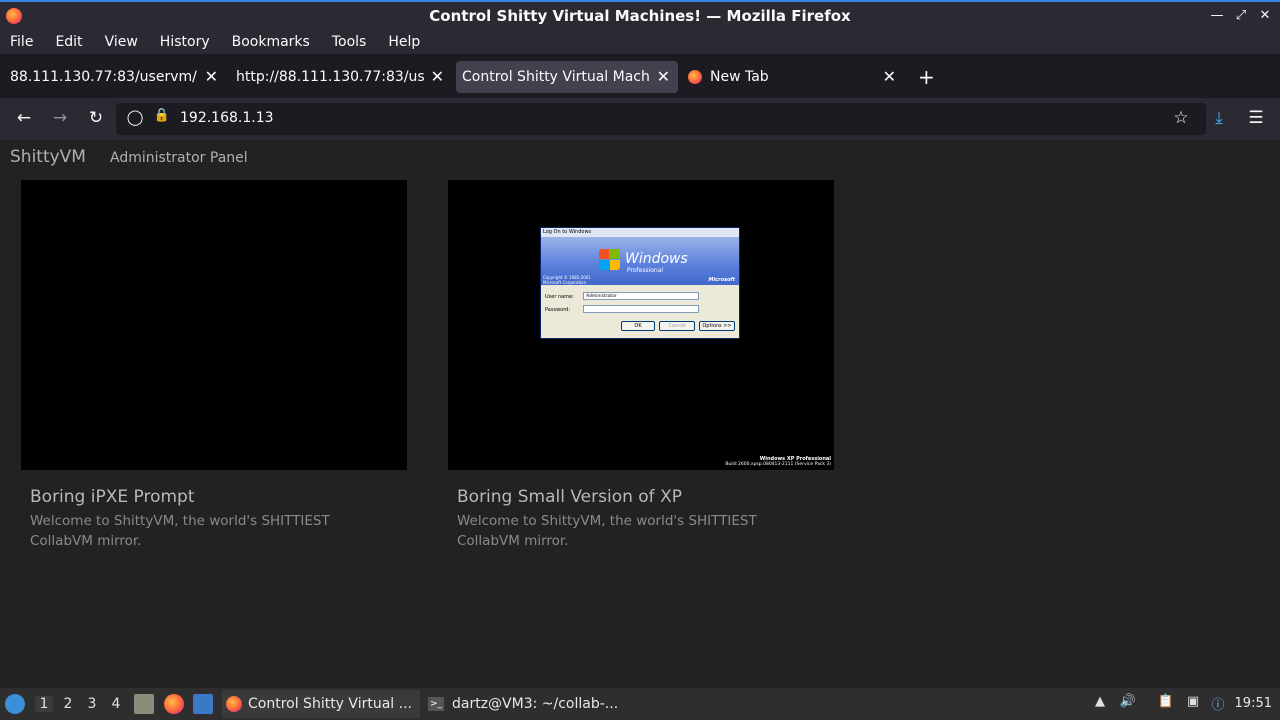 The image size is (1280, 720). I want to click on notification-icon: ⓘ, so click(1218, 703).